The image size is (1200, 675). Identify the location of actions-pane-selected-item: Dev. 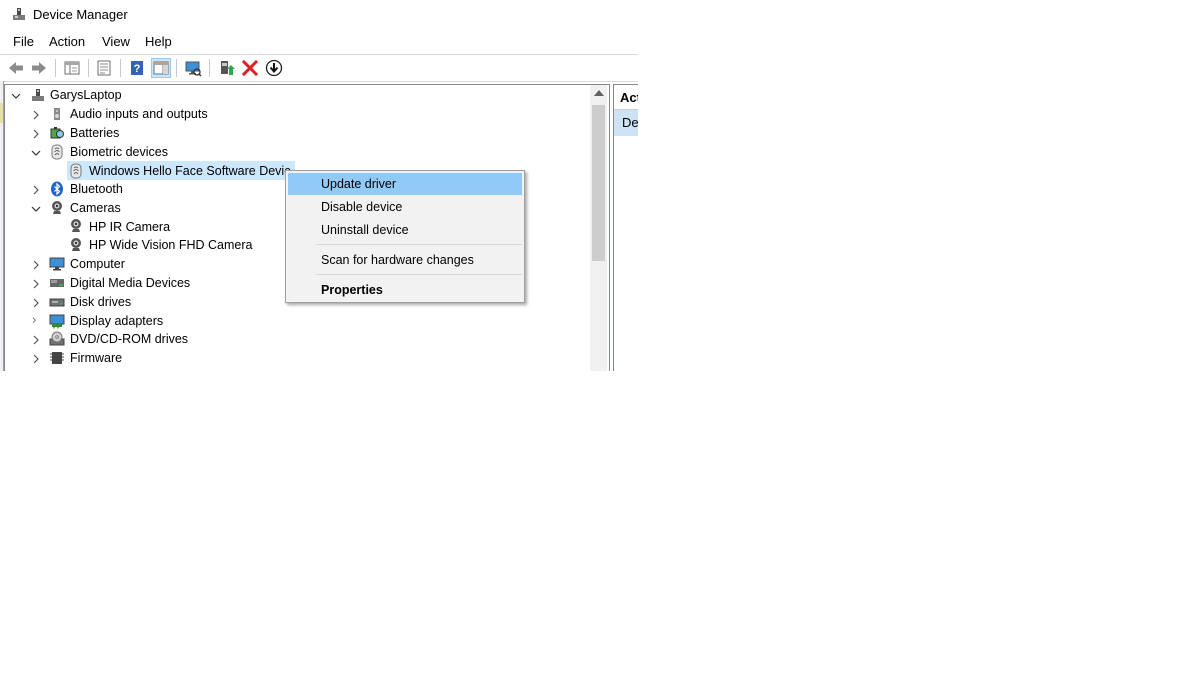
(626, 123).